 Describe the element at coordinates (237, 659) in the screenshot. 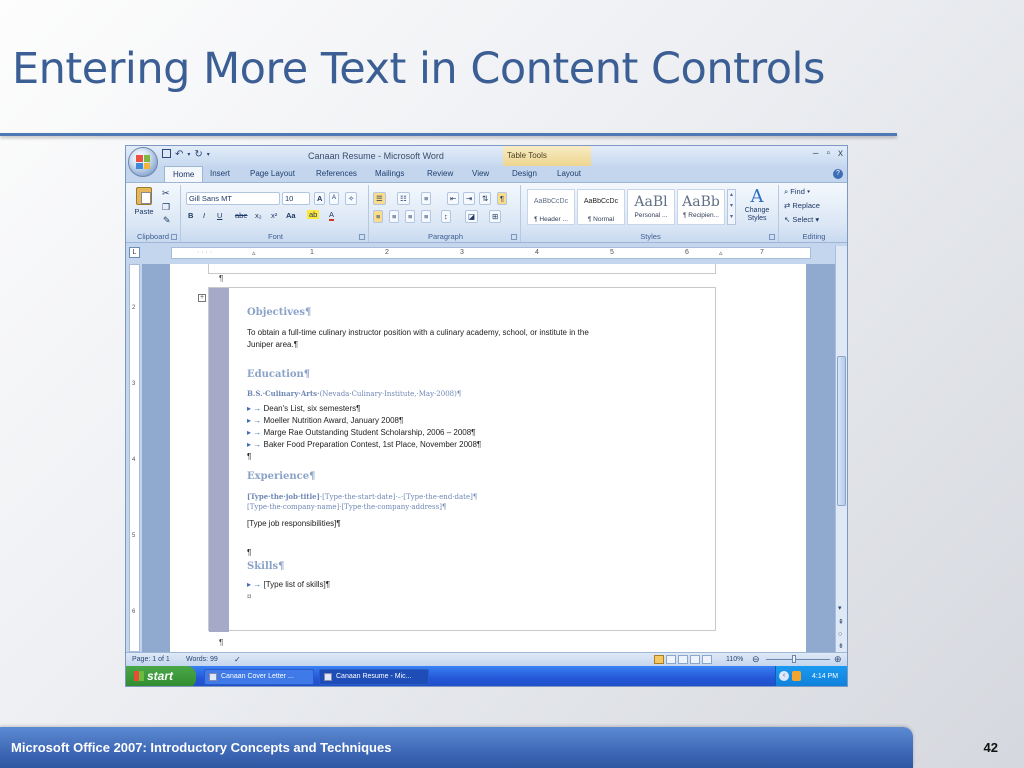

I see `proofing-icon: ✓` at that location.